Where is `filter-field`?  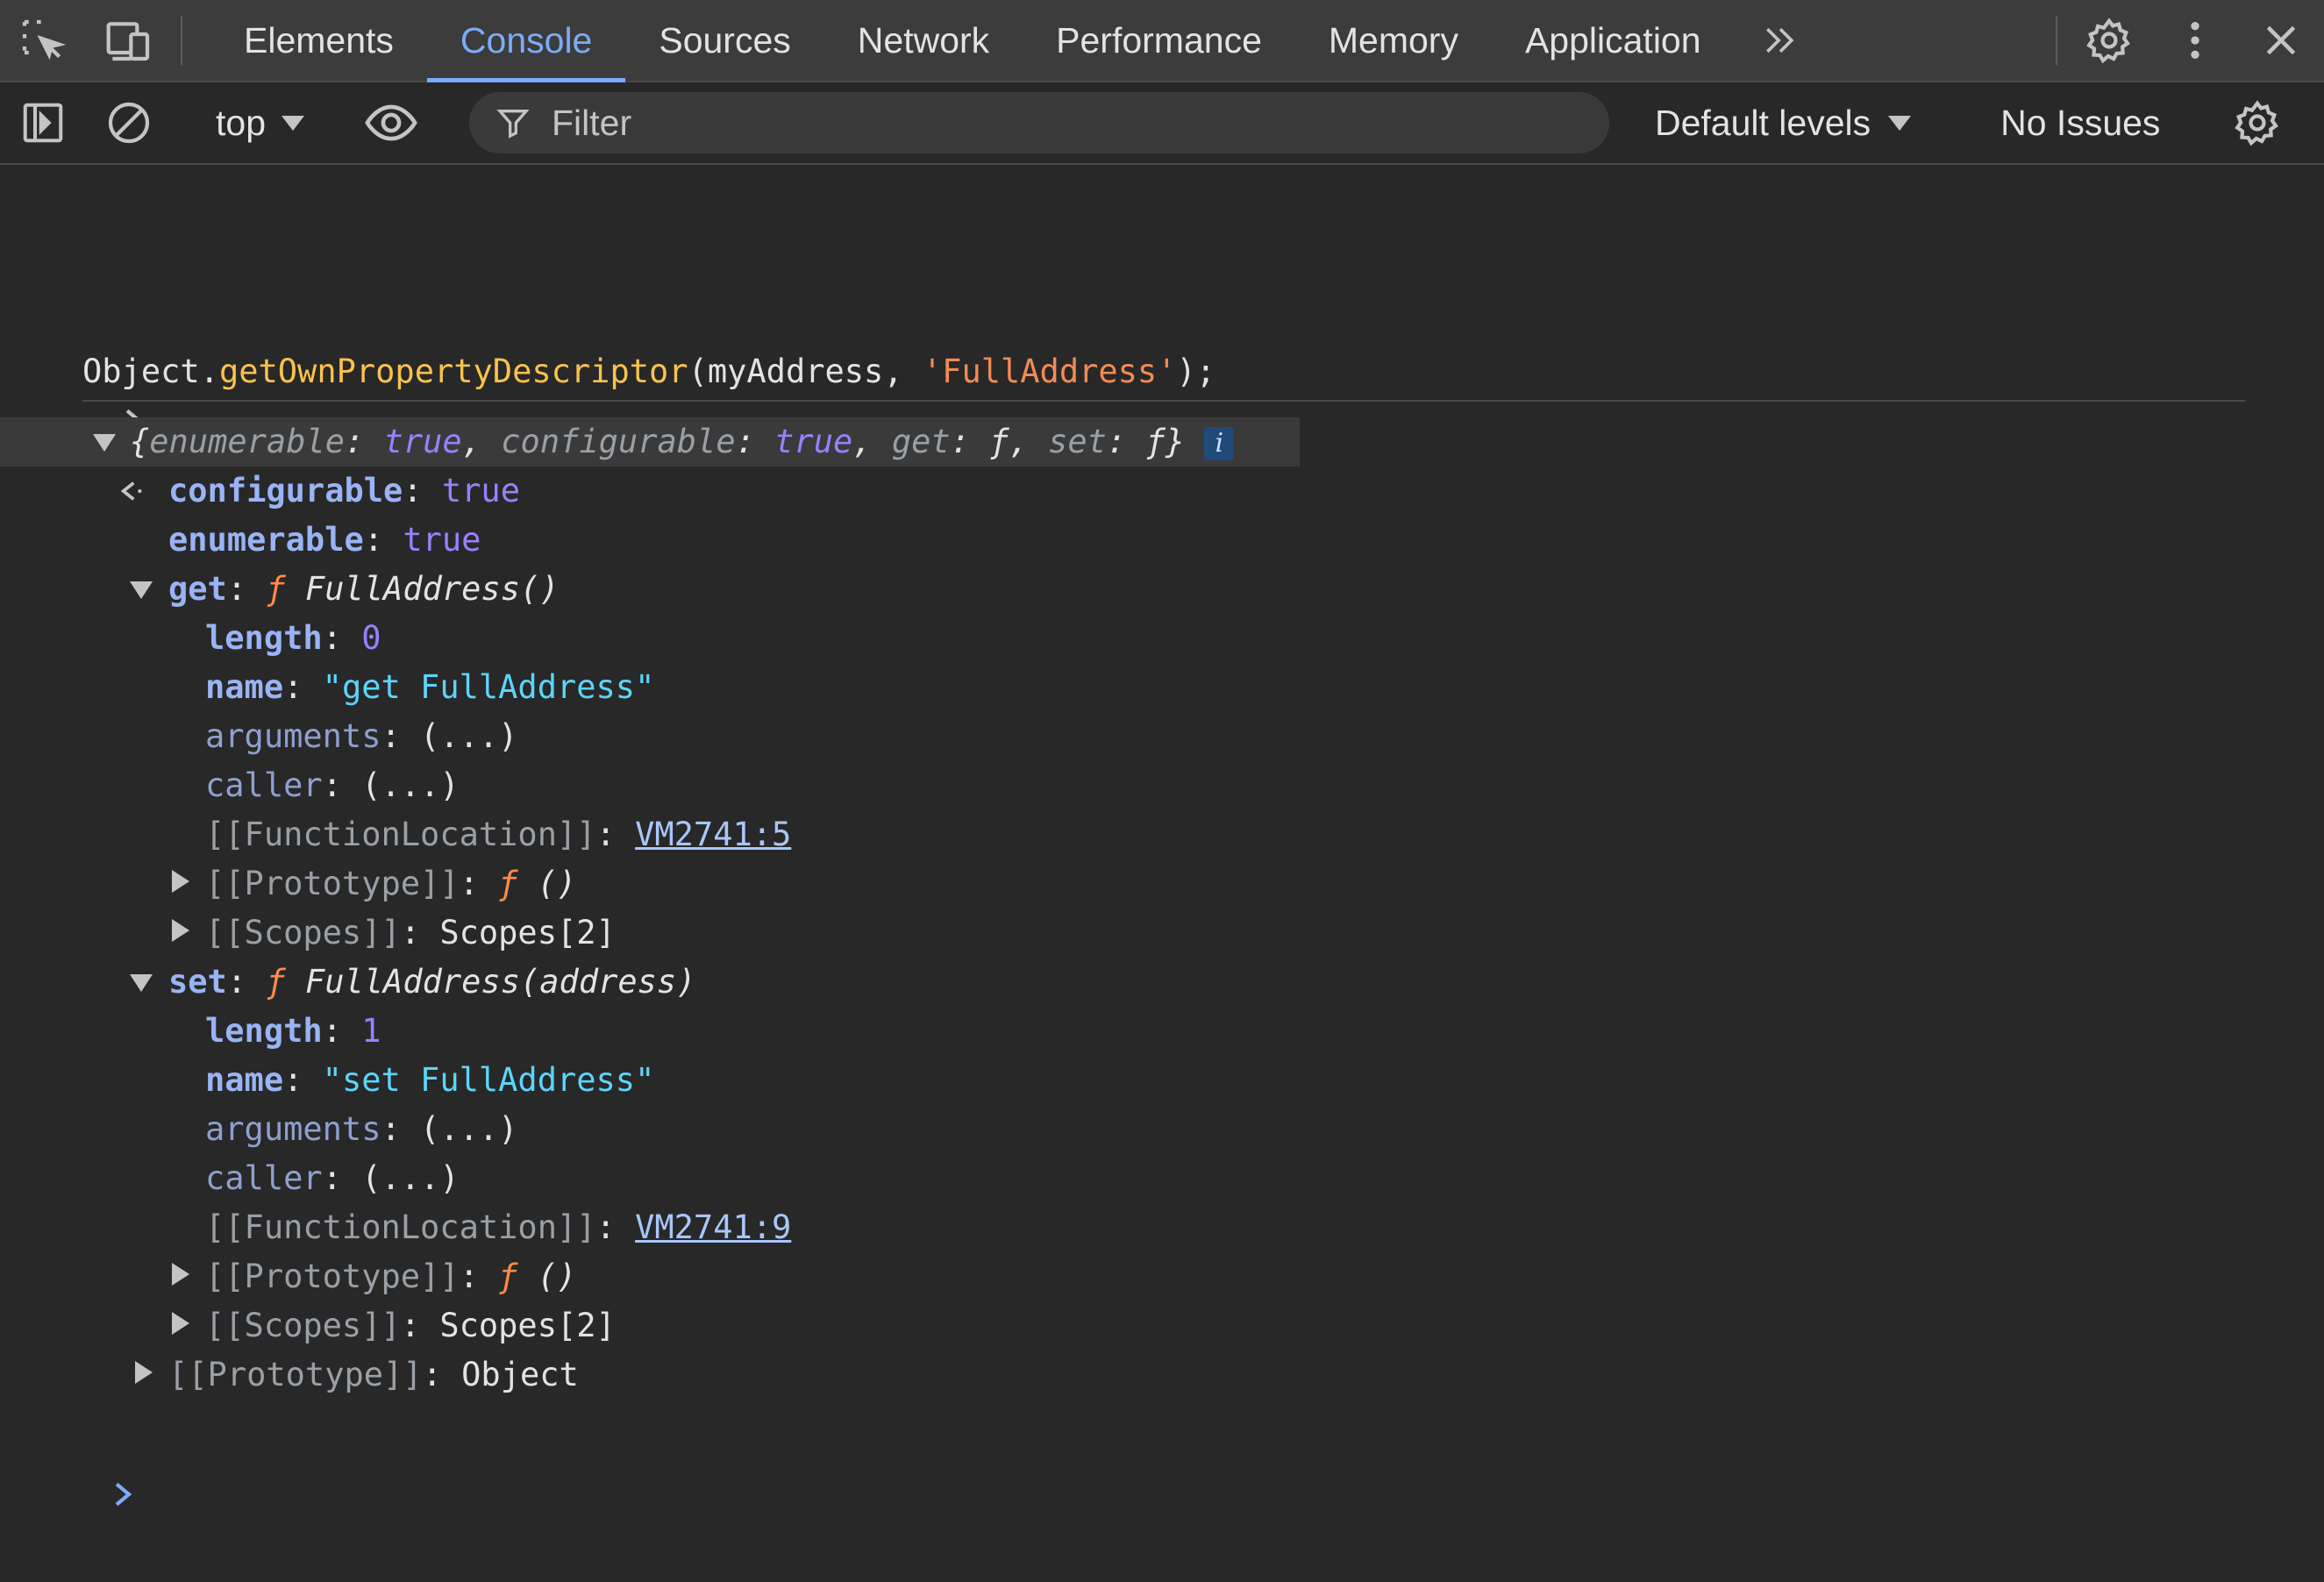
filter-field is located at coordinates (1039, 123).